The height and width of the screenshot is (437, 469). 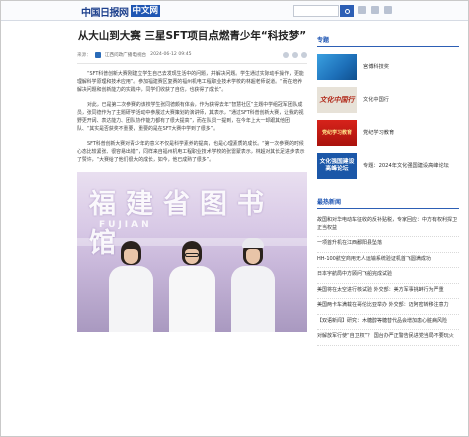 I want to click on site-logo: 中国日报网 中文网, so click(x=121, y=11).